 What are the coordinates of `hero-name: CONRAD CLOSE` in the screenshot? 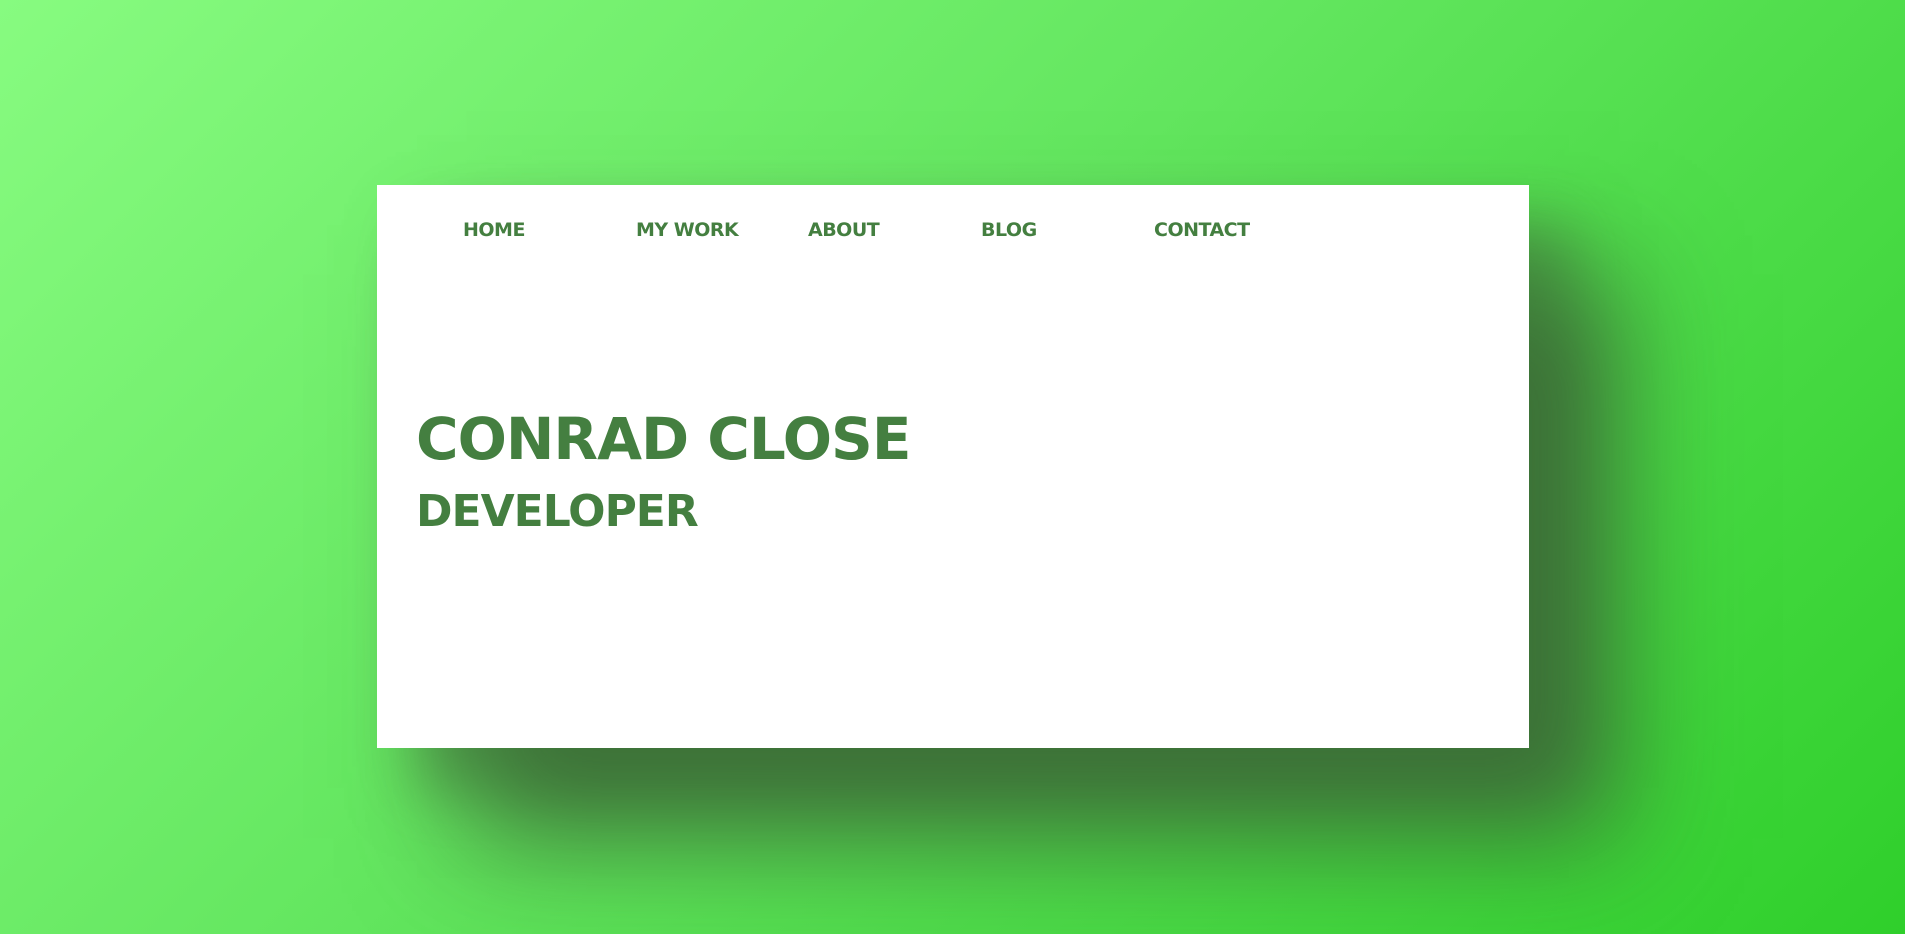 It's located at (663, 439).